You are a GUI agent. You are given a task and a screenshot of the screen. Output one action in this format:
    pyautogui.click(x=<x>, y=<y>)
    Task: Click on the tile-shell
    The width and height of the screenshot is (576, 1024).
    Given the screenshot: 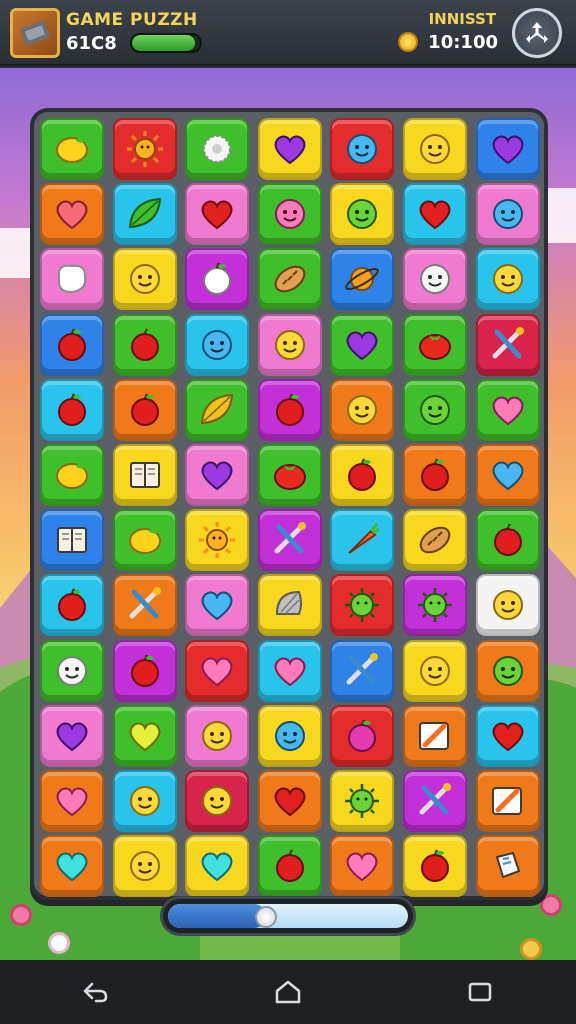 What is the action you would take?
    pyautogui.click(x=289, y=605)
    